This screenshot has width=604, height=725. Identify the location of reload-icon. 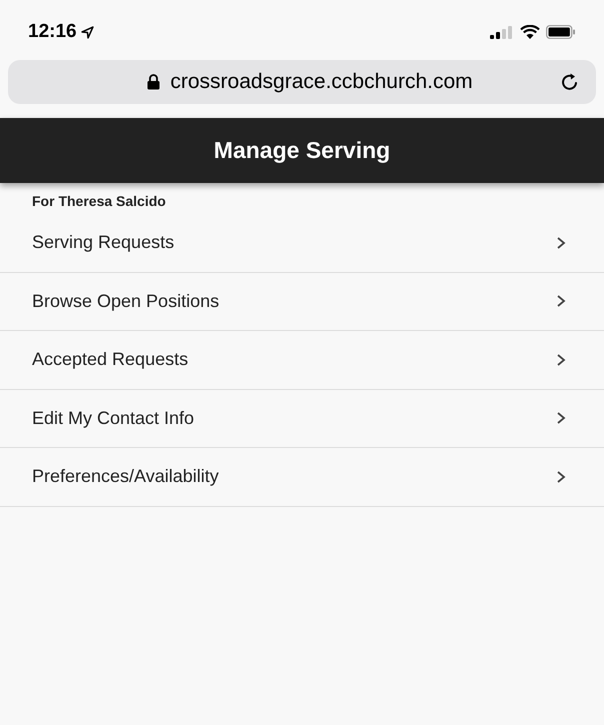
(570, 82).